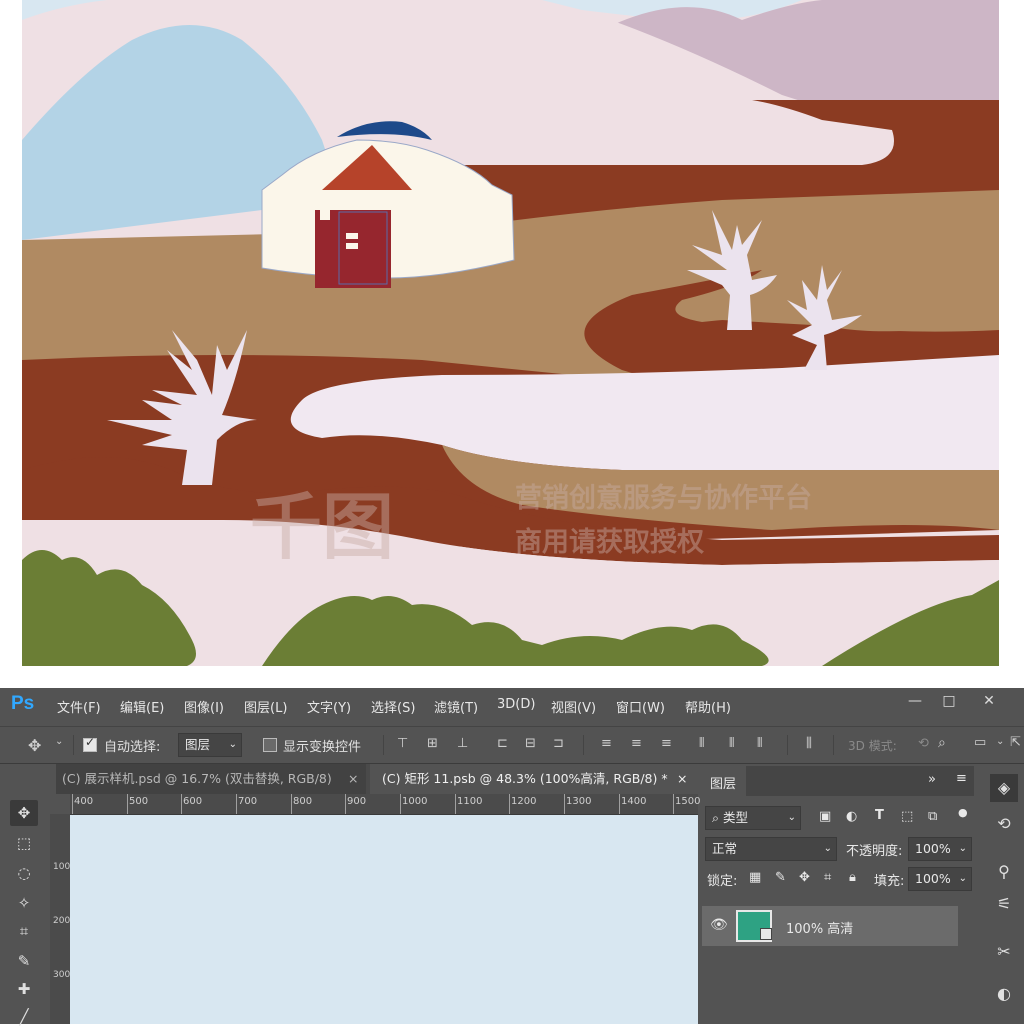 The width and height of the screenshot is (1024, 1030). I want to click on menu-layer: 图层(L), so click(265, 706).